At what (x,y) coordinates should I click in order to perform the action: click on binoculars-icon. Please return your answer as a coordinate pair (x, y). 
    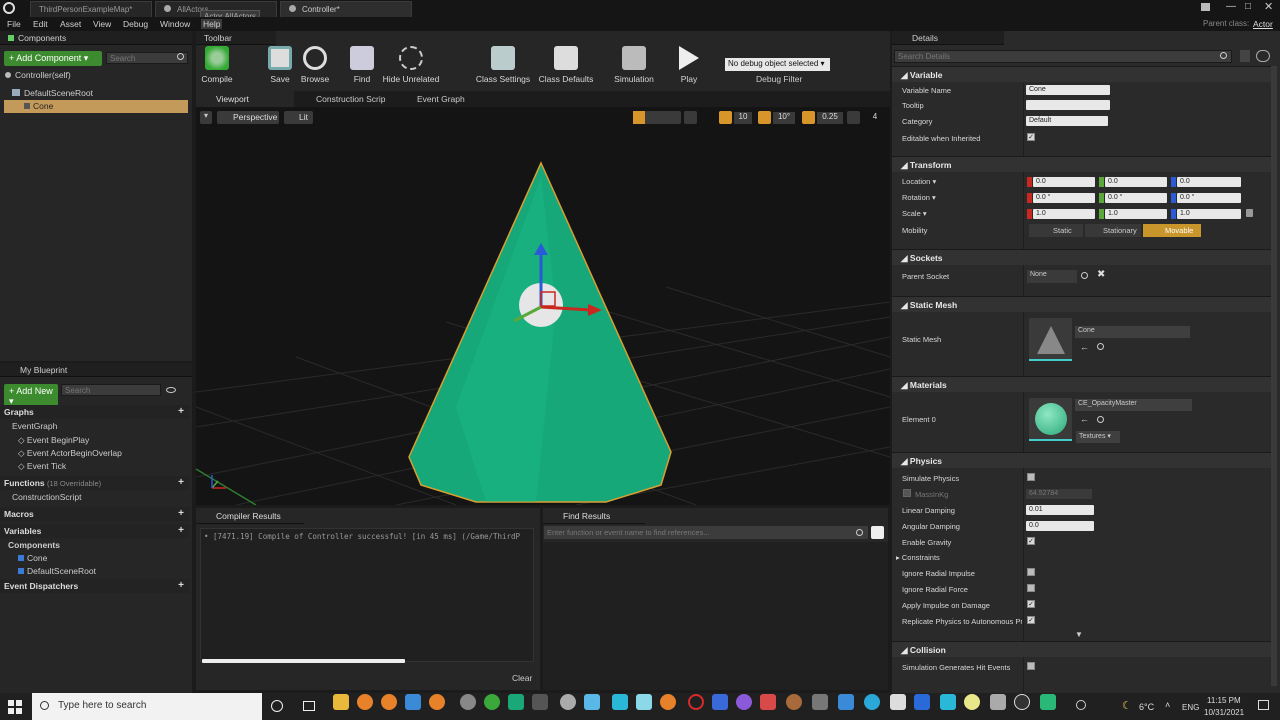
    Looking at the image, I should click on (877, 532).